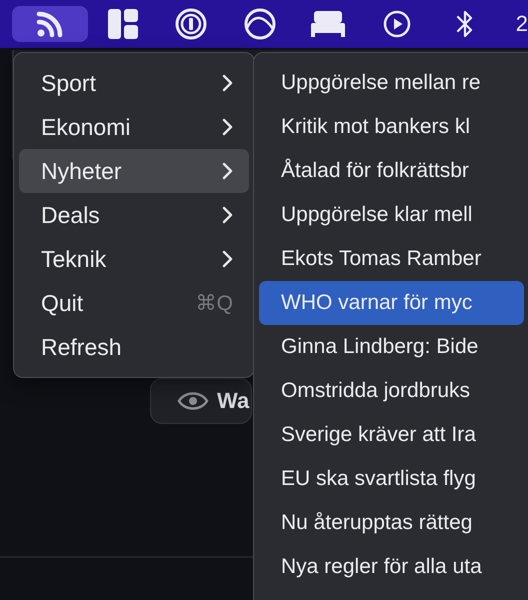 The image size is (528, 600). I want to click on news-item: Åtalad för folkrättsbr, so click(391, 171).